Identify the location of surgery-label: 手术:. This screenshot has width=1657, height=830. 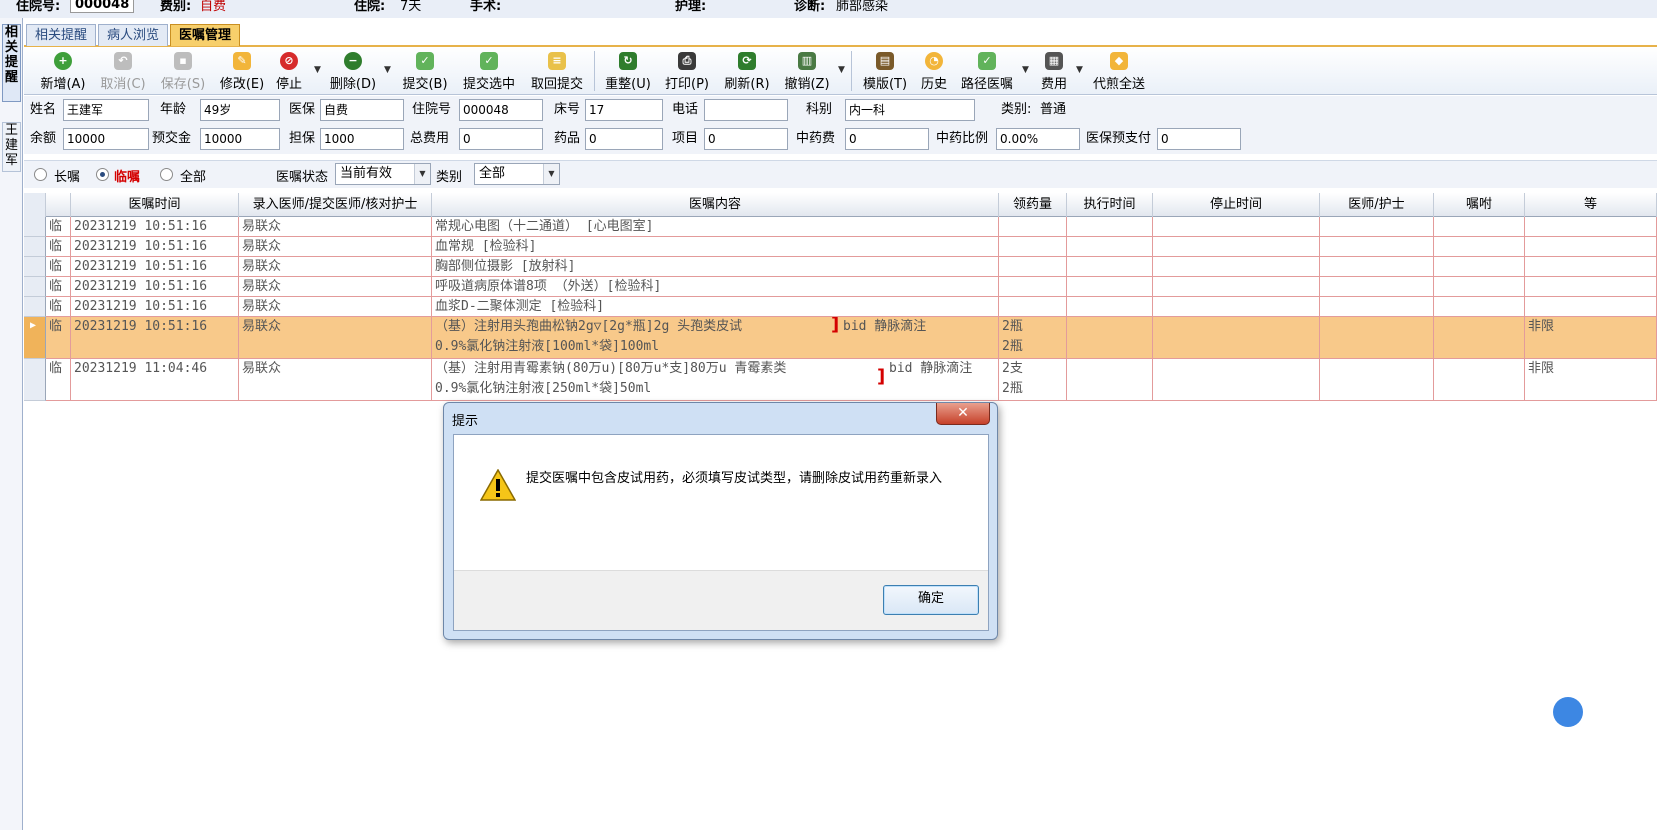
(486, 7).